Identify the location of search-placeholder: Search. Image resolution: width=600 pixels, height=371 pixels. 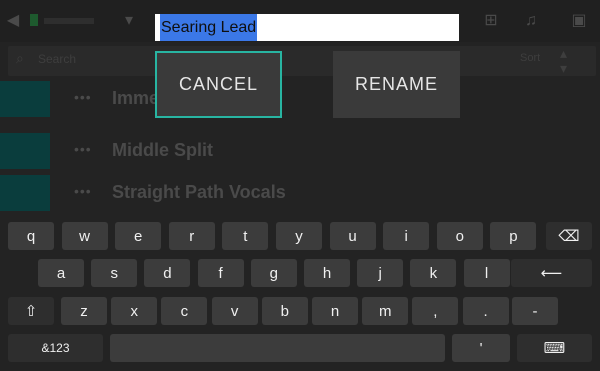
(57, 59).